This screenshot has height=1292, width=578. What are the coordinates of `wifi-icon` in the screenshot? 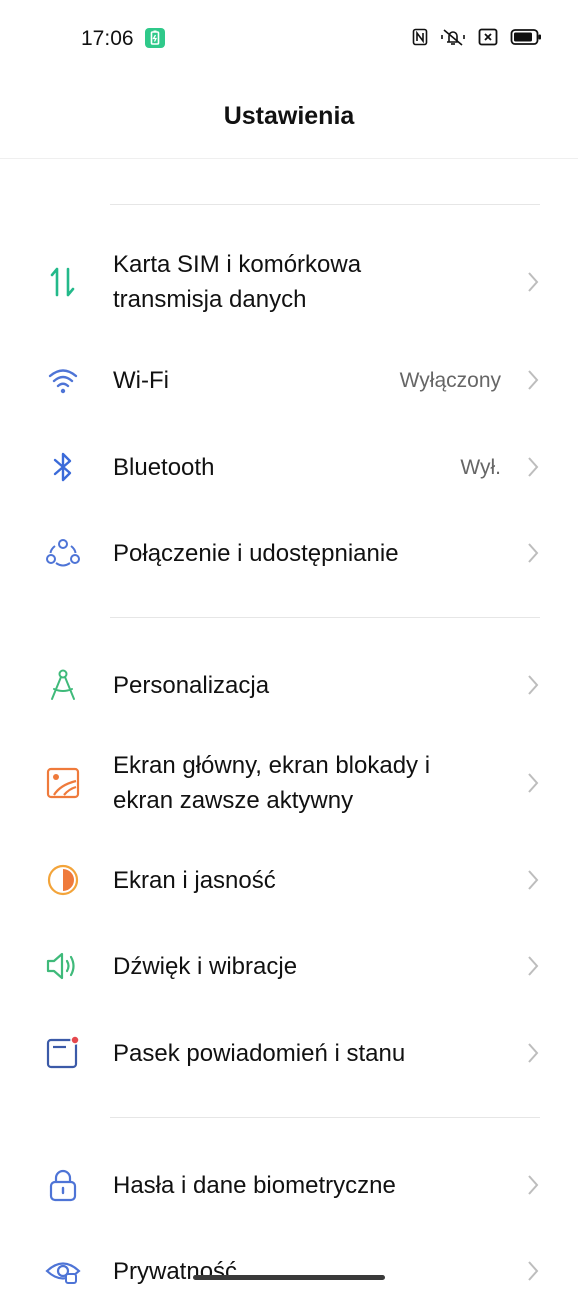 It's located at (63, 381).